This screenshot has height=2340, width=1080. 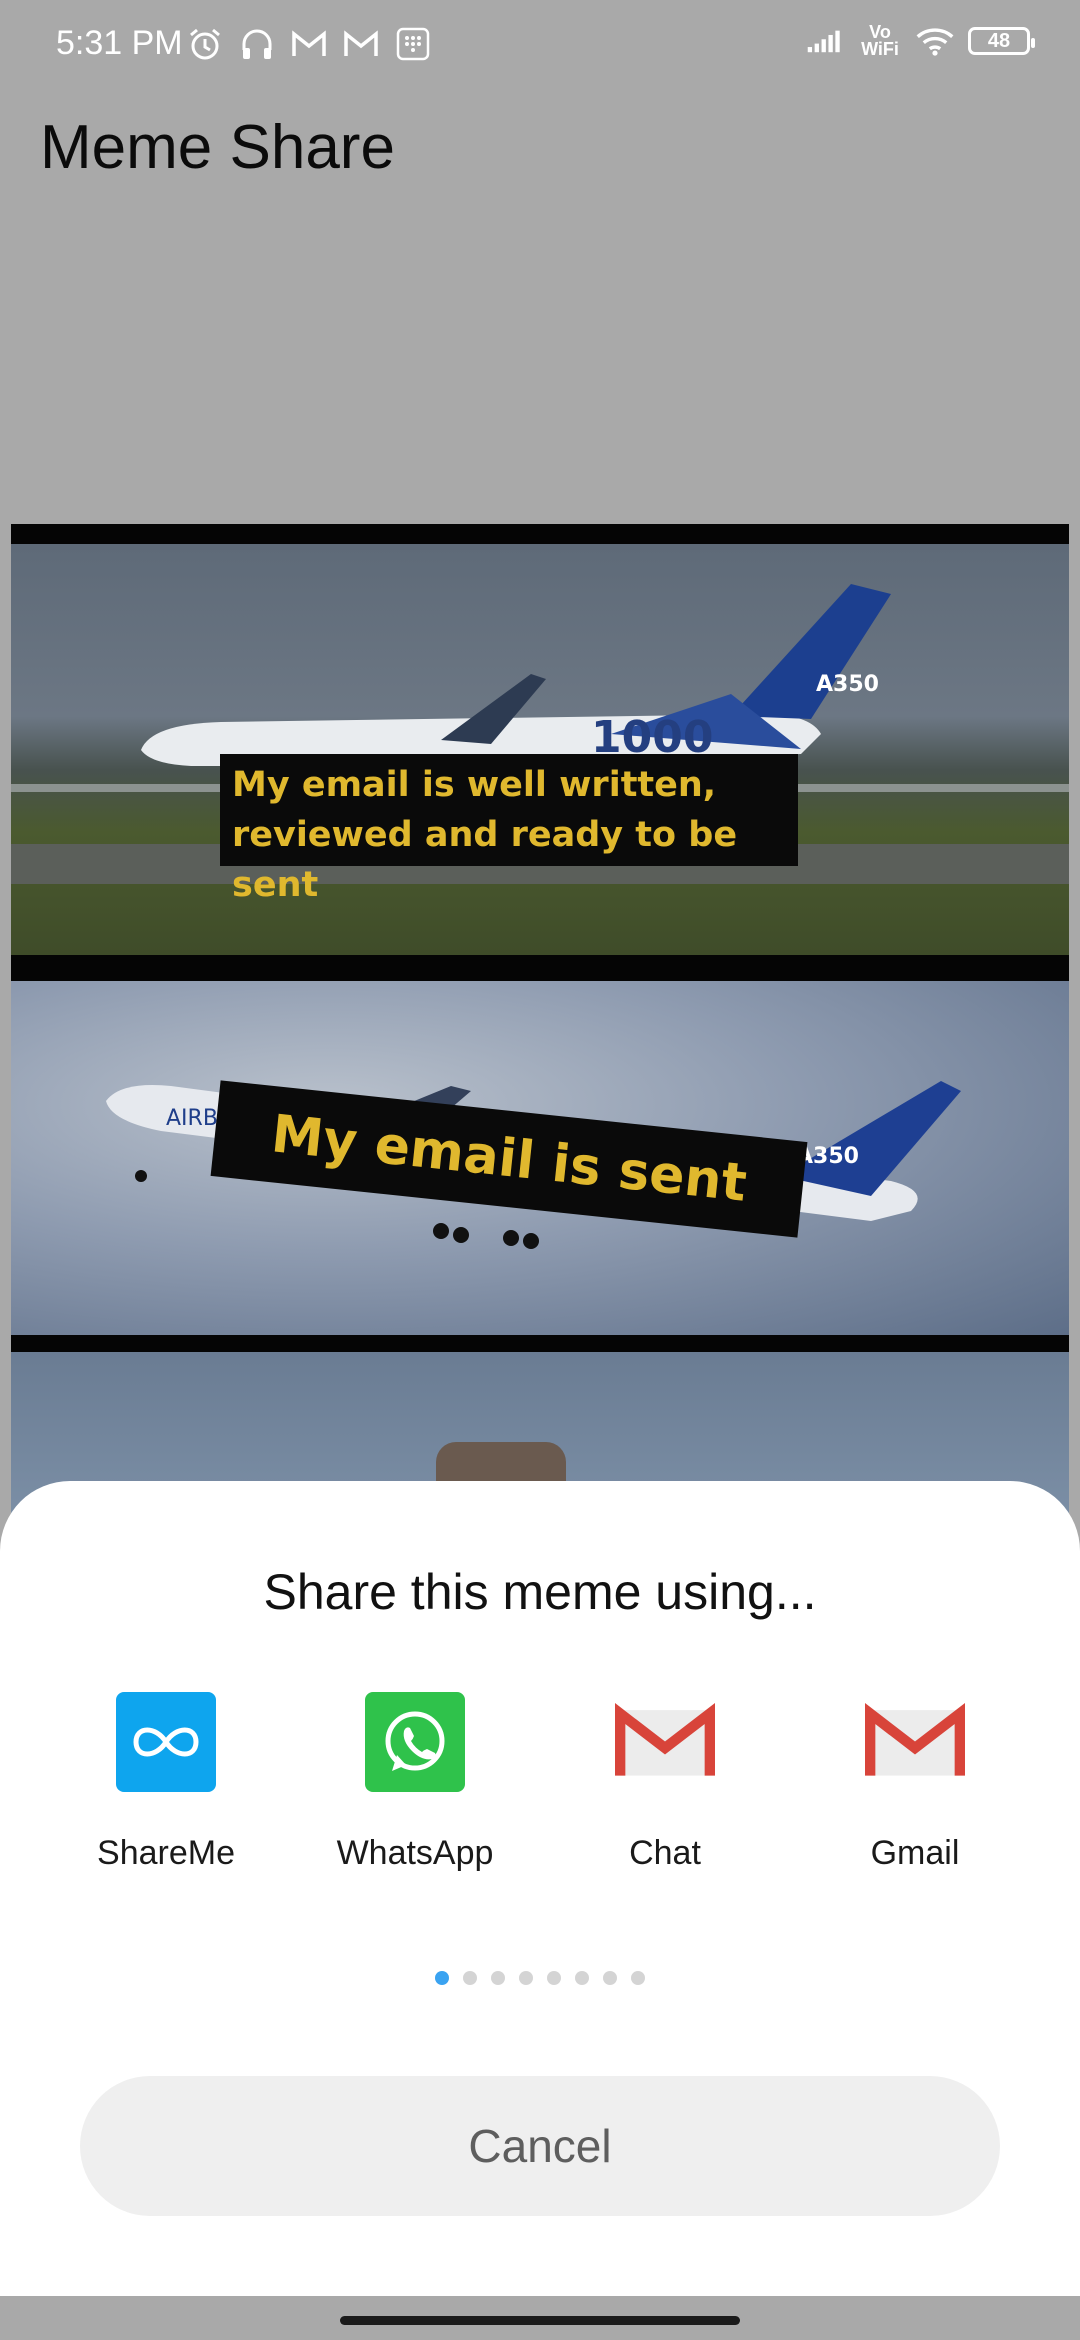 I want to click on shareme-icon, so click(x=166, y=1742).